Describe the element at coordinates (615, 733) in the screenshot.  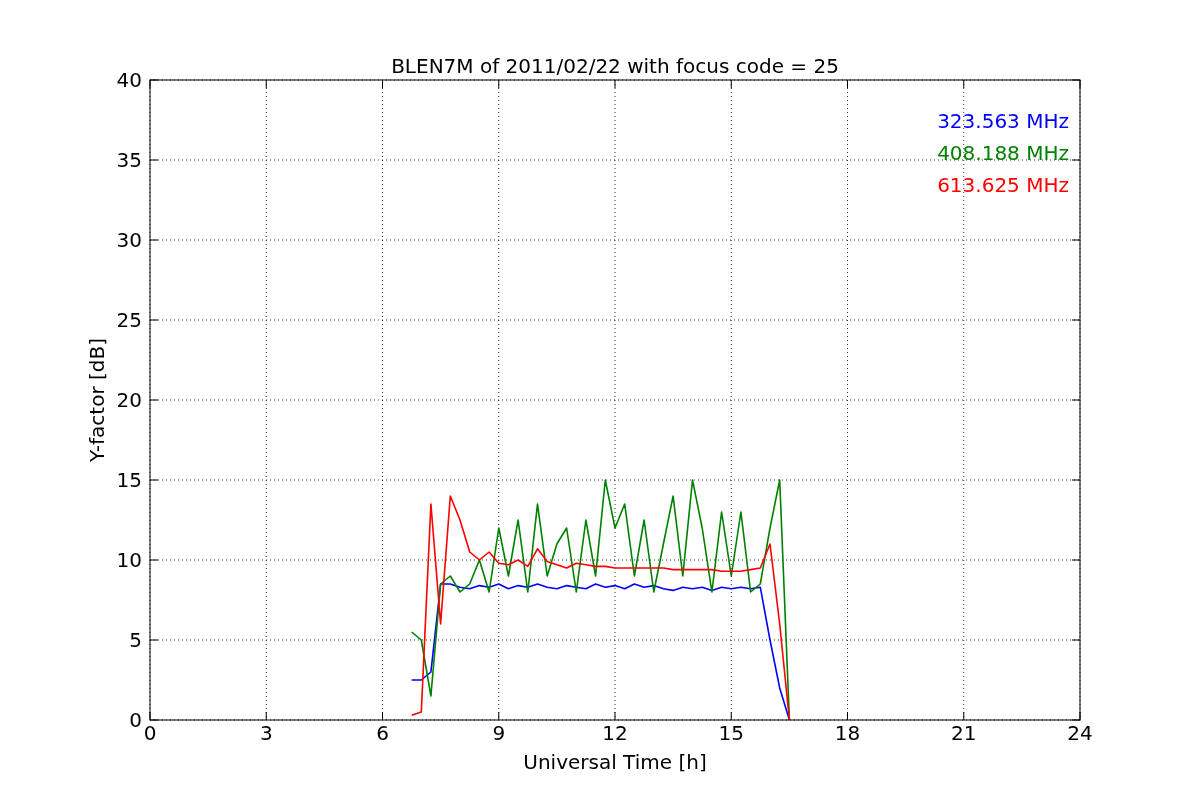
I see `x-tick-label: 12` at that location.